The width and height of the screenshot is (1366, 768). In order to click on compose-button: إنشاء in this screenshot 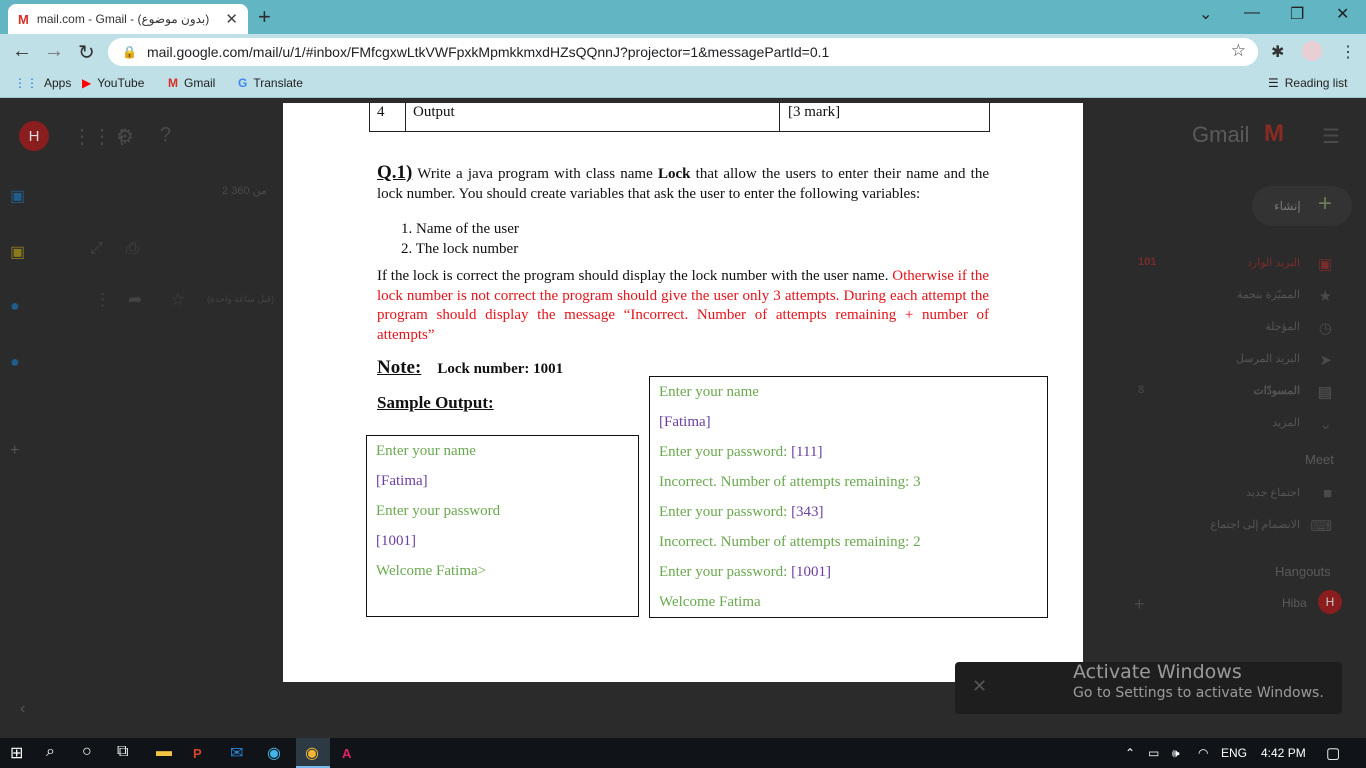, I will do `click(1302, 206)`.